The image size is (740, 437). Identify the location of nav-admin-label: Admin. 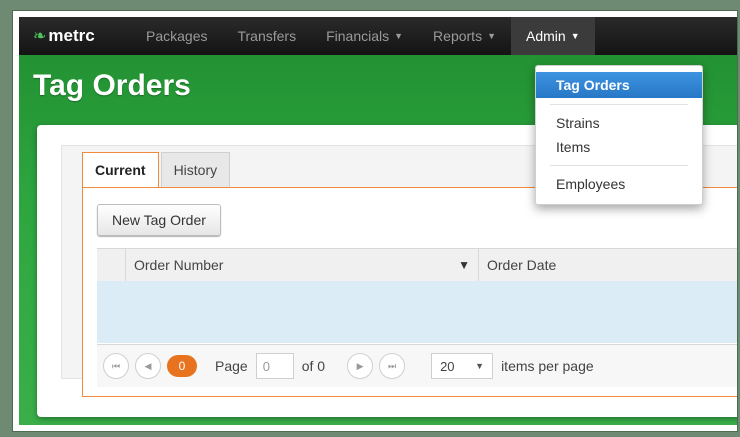
(546, 36).